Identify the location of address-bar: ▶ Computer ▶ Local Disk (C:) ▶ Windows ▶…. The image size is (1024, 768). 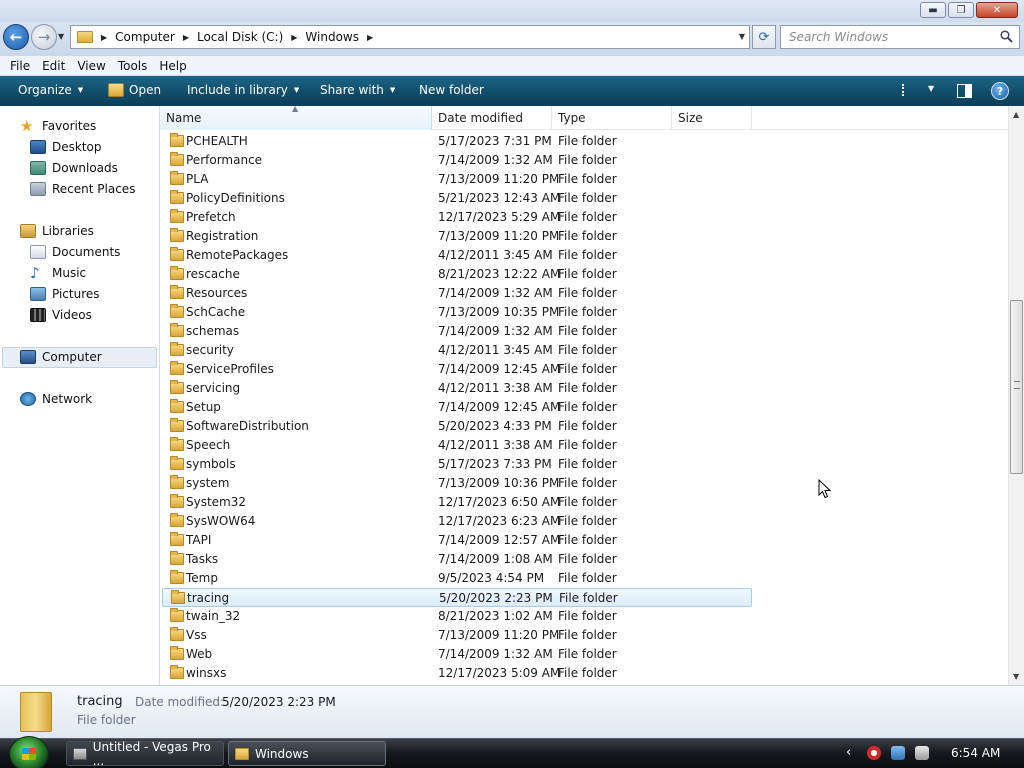
(410, 37).